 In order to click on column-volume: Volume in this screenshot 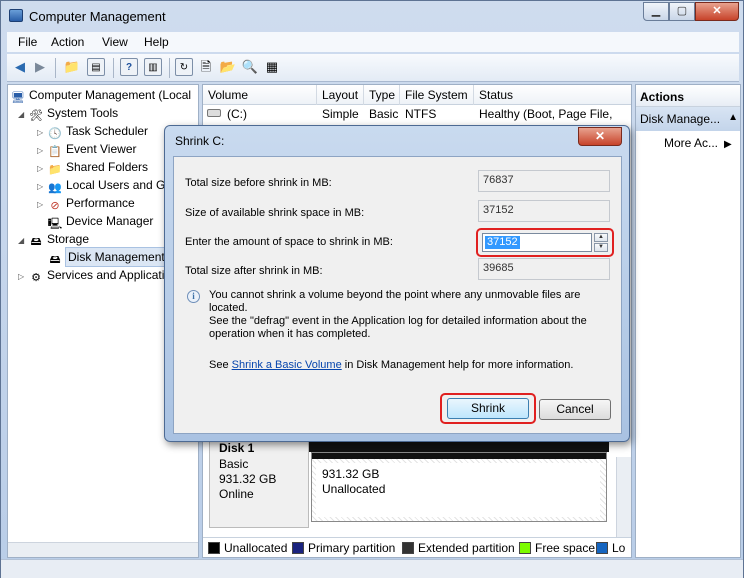, I will do `click(260, 95)`.